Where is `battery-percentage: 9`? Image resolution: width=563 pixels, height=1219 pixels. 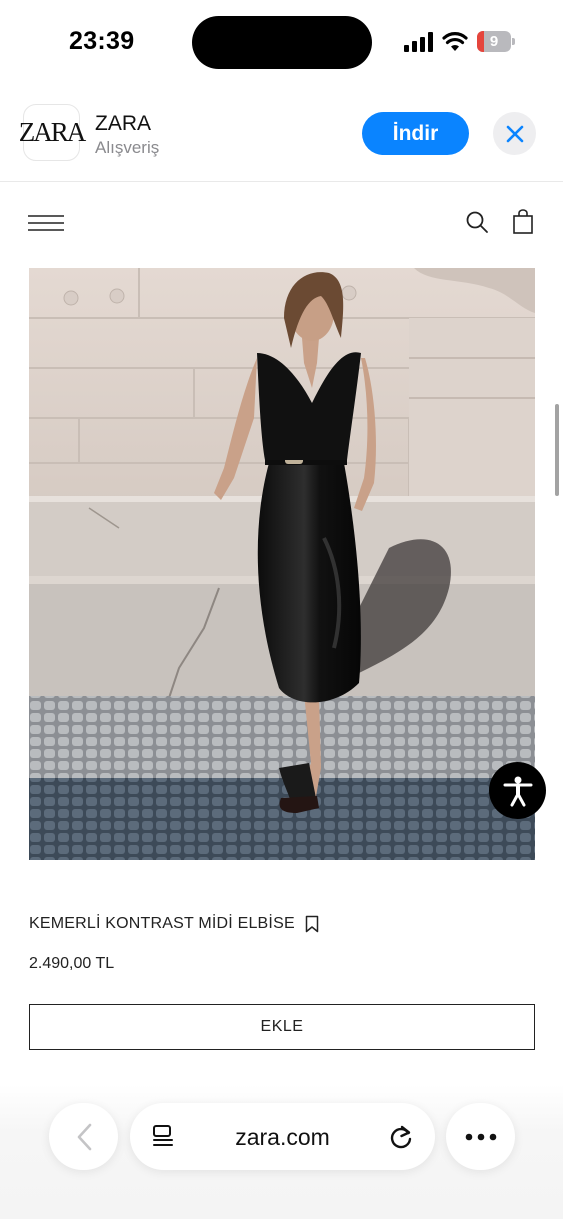 battery-percentage: 9 is located at coordinates (494, 41).